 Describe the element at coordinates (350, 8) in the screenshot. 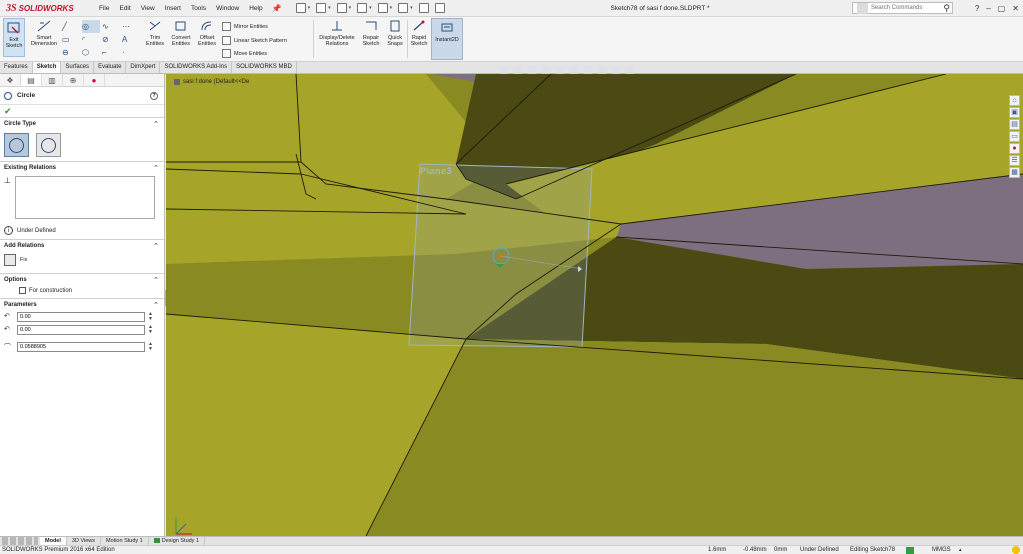

I see `save-caret-icon: ▾` at that location.